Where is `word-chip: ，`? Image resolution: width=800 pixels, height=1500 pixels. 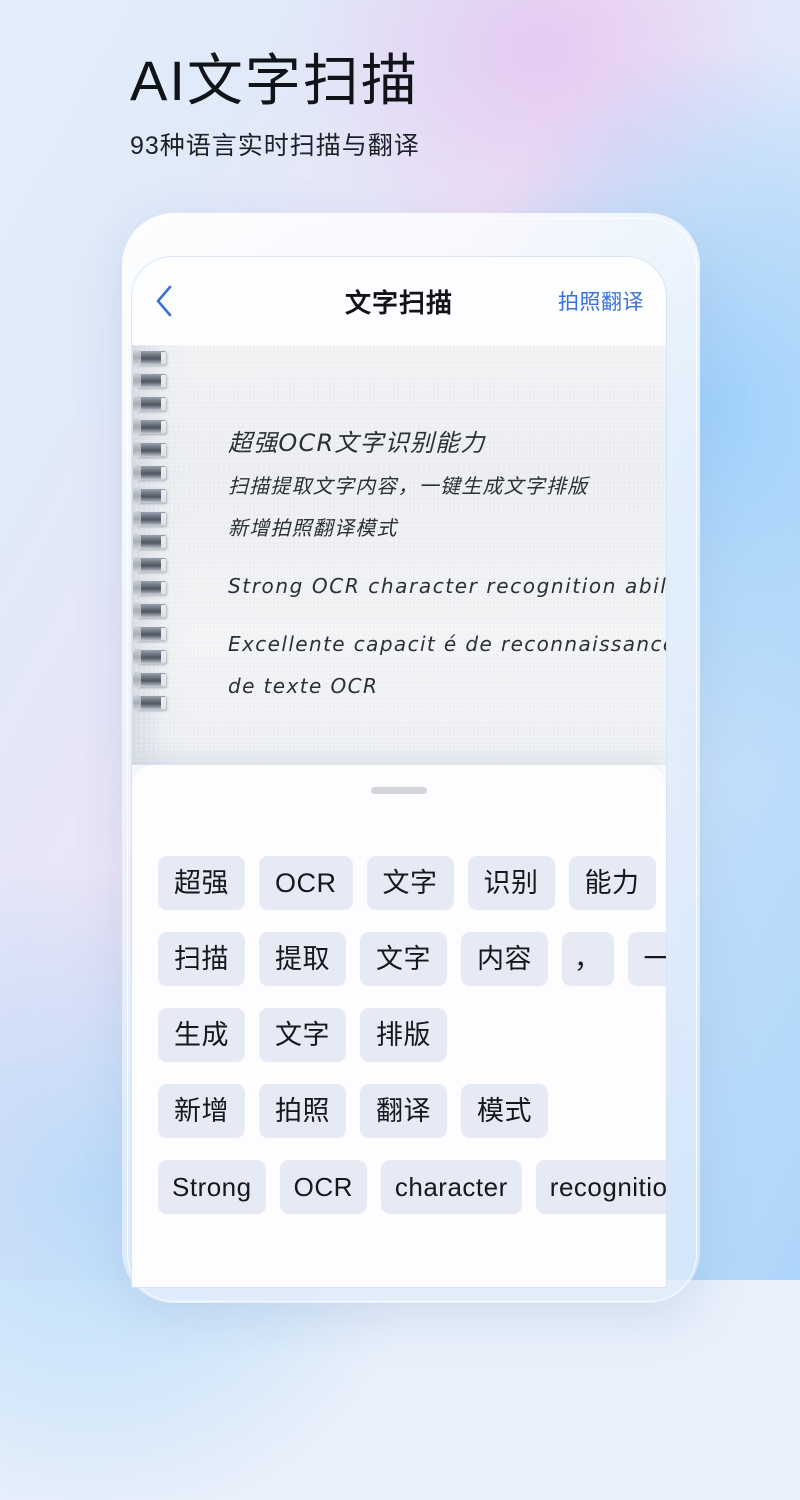 word-chip: ， is located at coordinates (588, 959).